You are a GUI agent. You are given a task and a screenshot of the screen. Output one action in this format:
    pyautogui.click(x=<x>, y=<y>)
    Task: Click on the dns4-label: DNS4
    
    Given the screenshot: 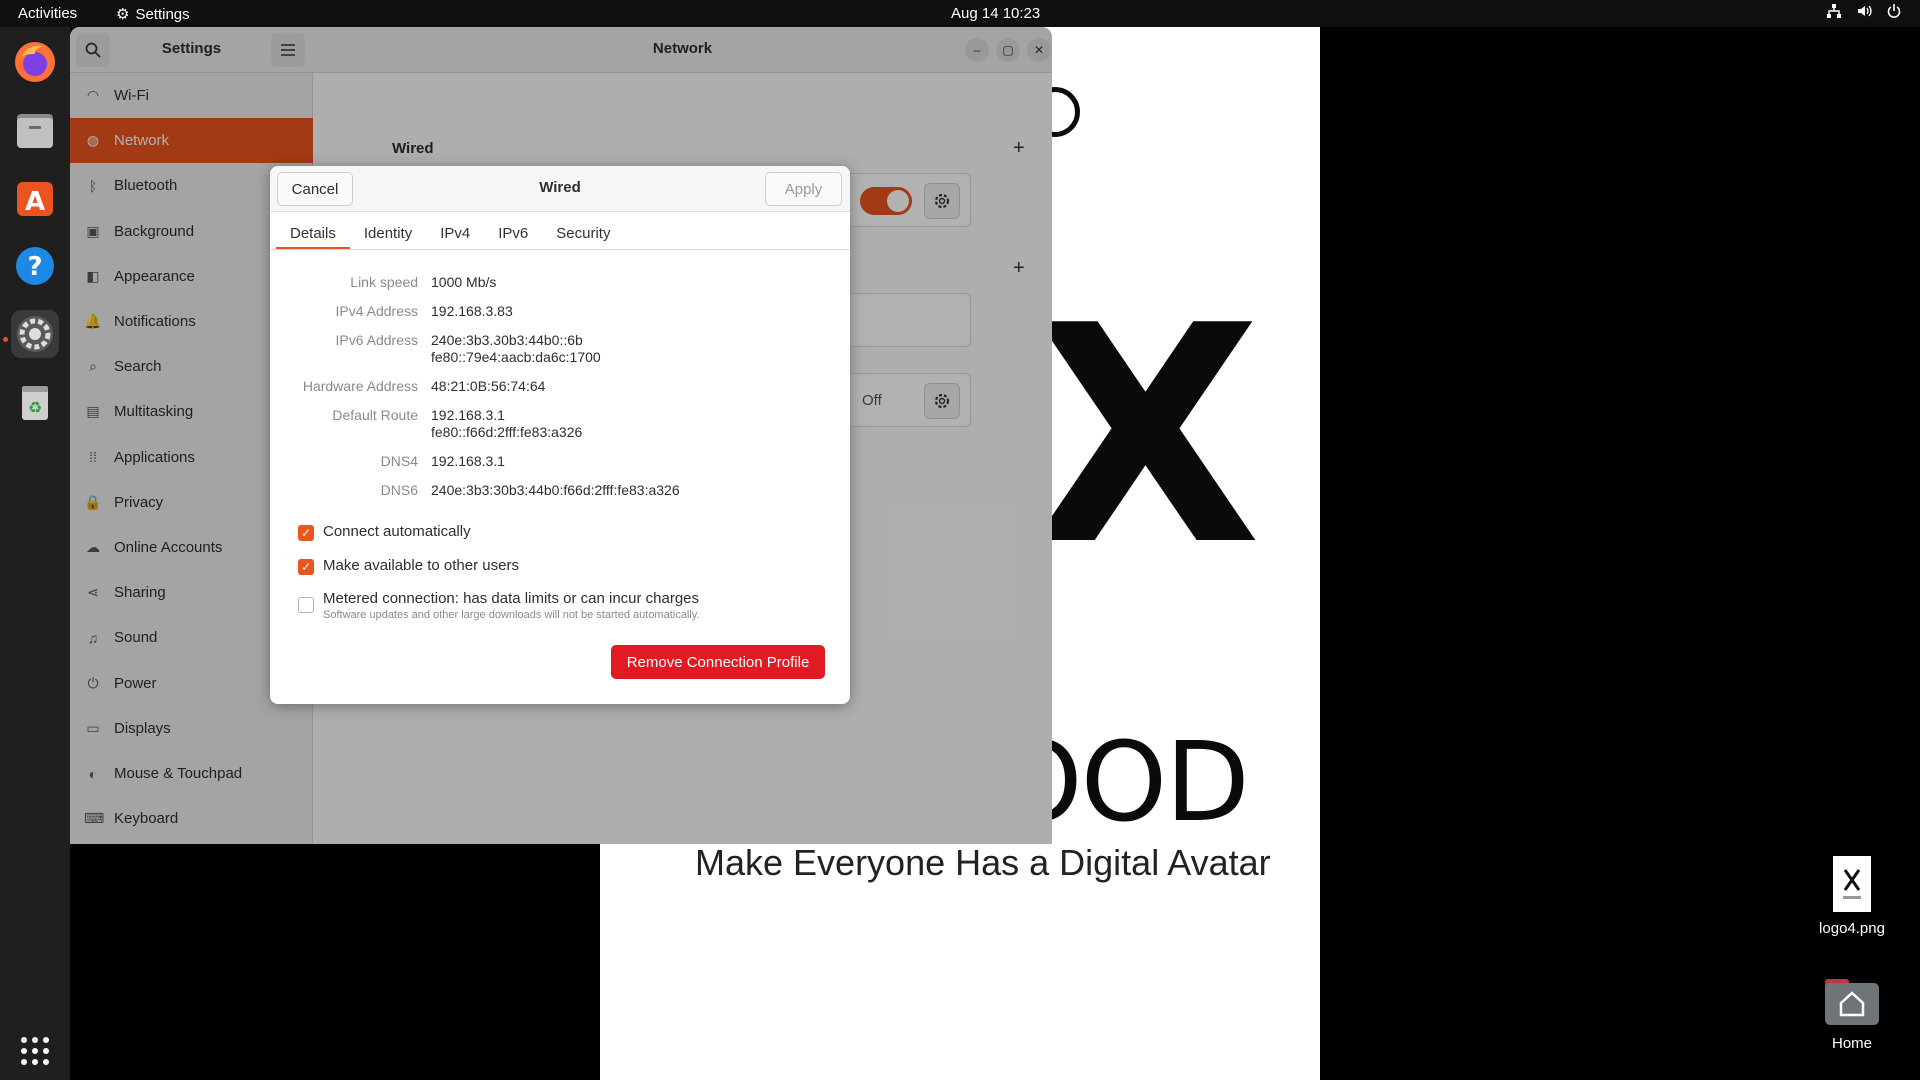 What is the action you would take?
    pyautogui.click(x=399, y=461)
    